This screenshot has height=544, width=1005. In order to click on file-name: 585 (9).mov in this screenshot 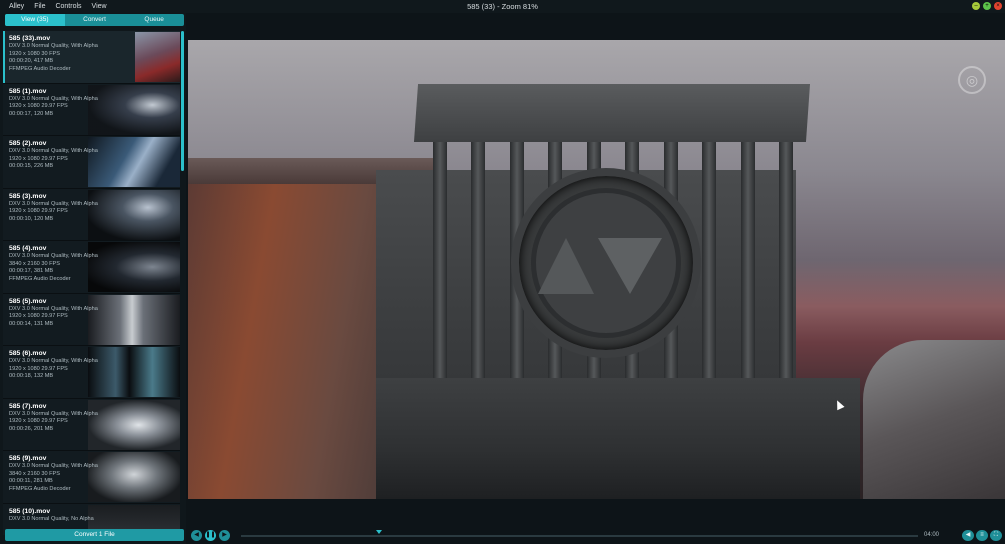, I will do `click(28, 458)`.